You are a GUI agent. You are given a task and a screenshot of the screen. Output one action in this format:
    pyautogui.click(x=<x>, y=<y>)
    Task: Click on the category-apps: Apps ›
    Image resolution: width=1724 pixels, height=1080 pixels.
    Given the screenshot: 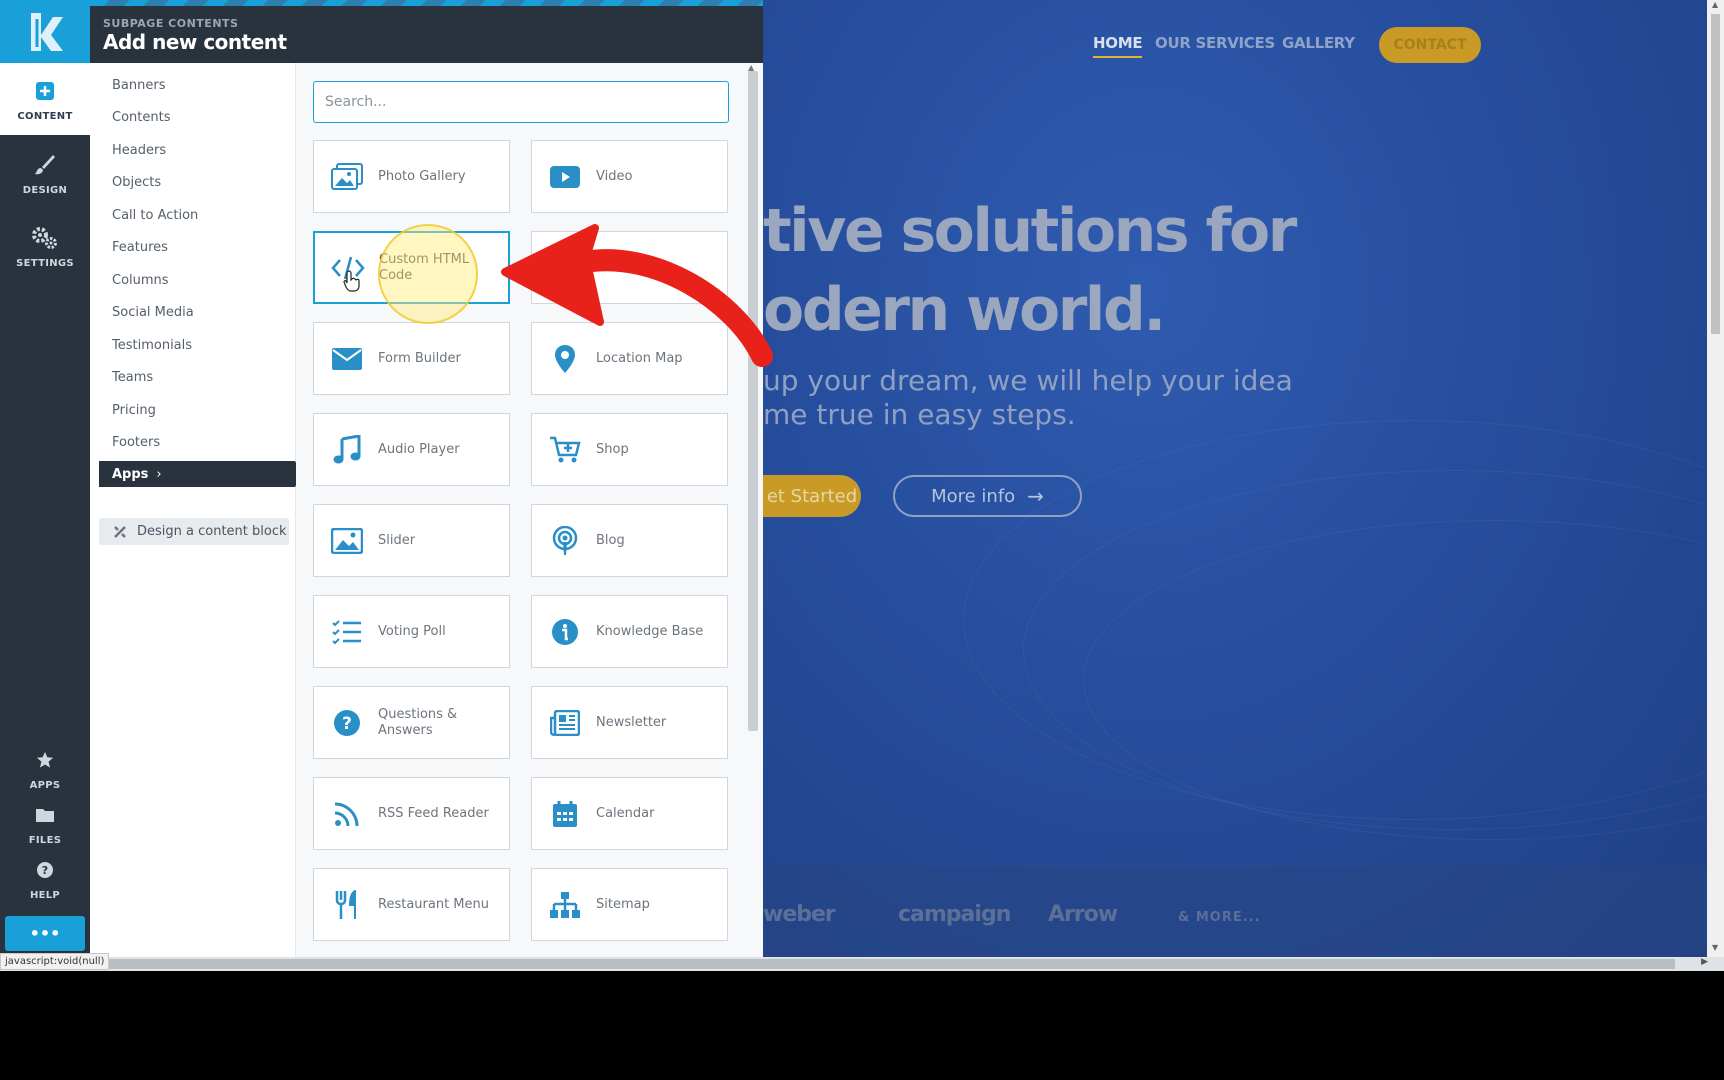 What is the action you would take?
    pyautogui.click(x=201, y=474)
    